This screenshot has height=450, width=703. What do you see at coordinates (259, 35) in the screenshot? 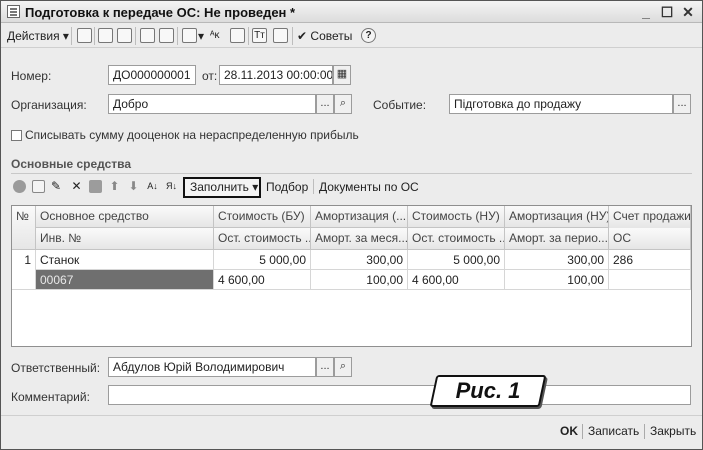
I see `font-size-icon: Tт` at bounding box center [259, 35].